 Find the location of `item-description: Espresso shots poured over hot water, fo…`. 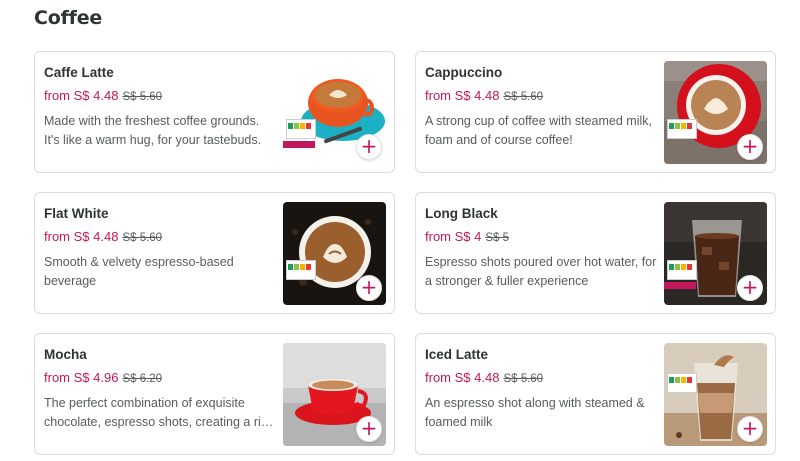

item-description: Espresso shots poured over hot water, fo… is located at coordinates (541, 271).